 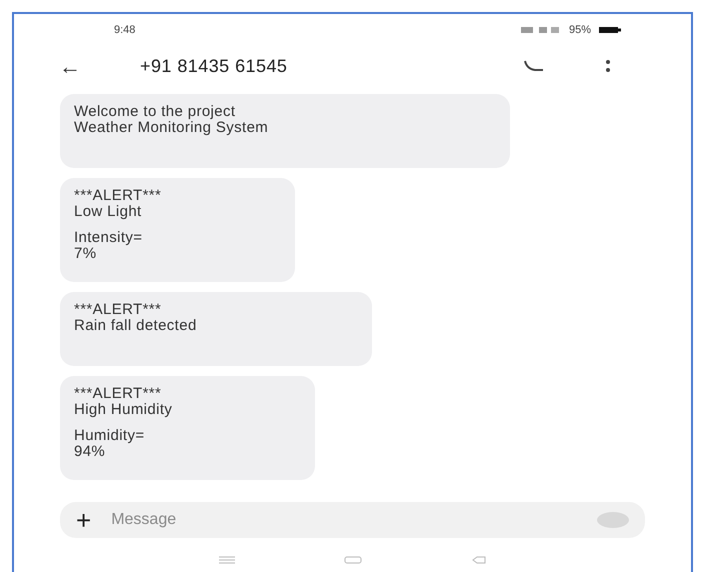 I want to click on message-input: Message, so click(x=344, y=520).